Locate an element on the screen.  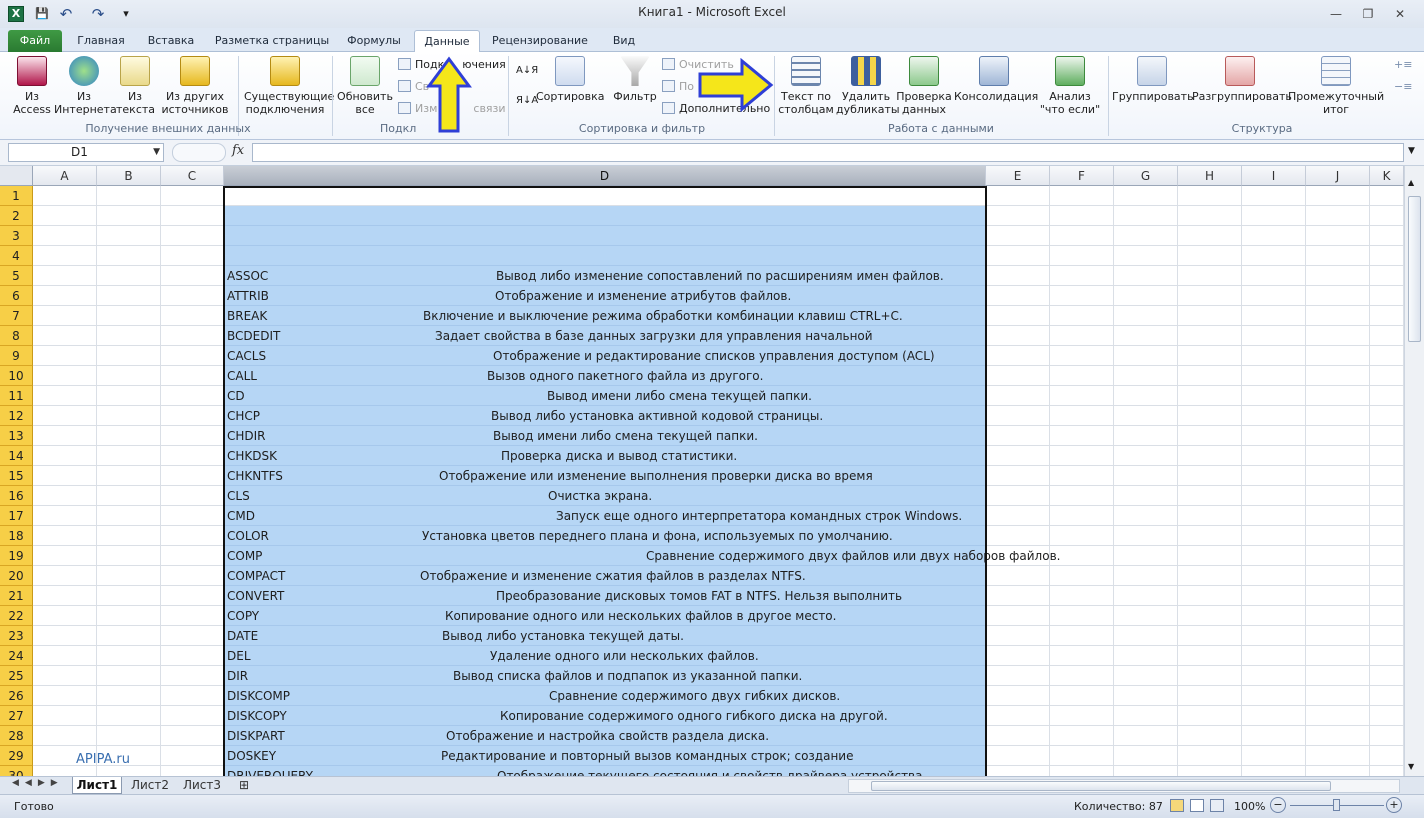
row-header-19: 19 is located at coordinates (16, 556).